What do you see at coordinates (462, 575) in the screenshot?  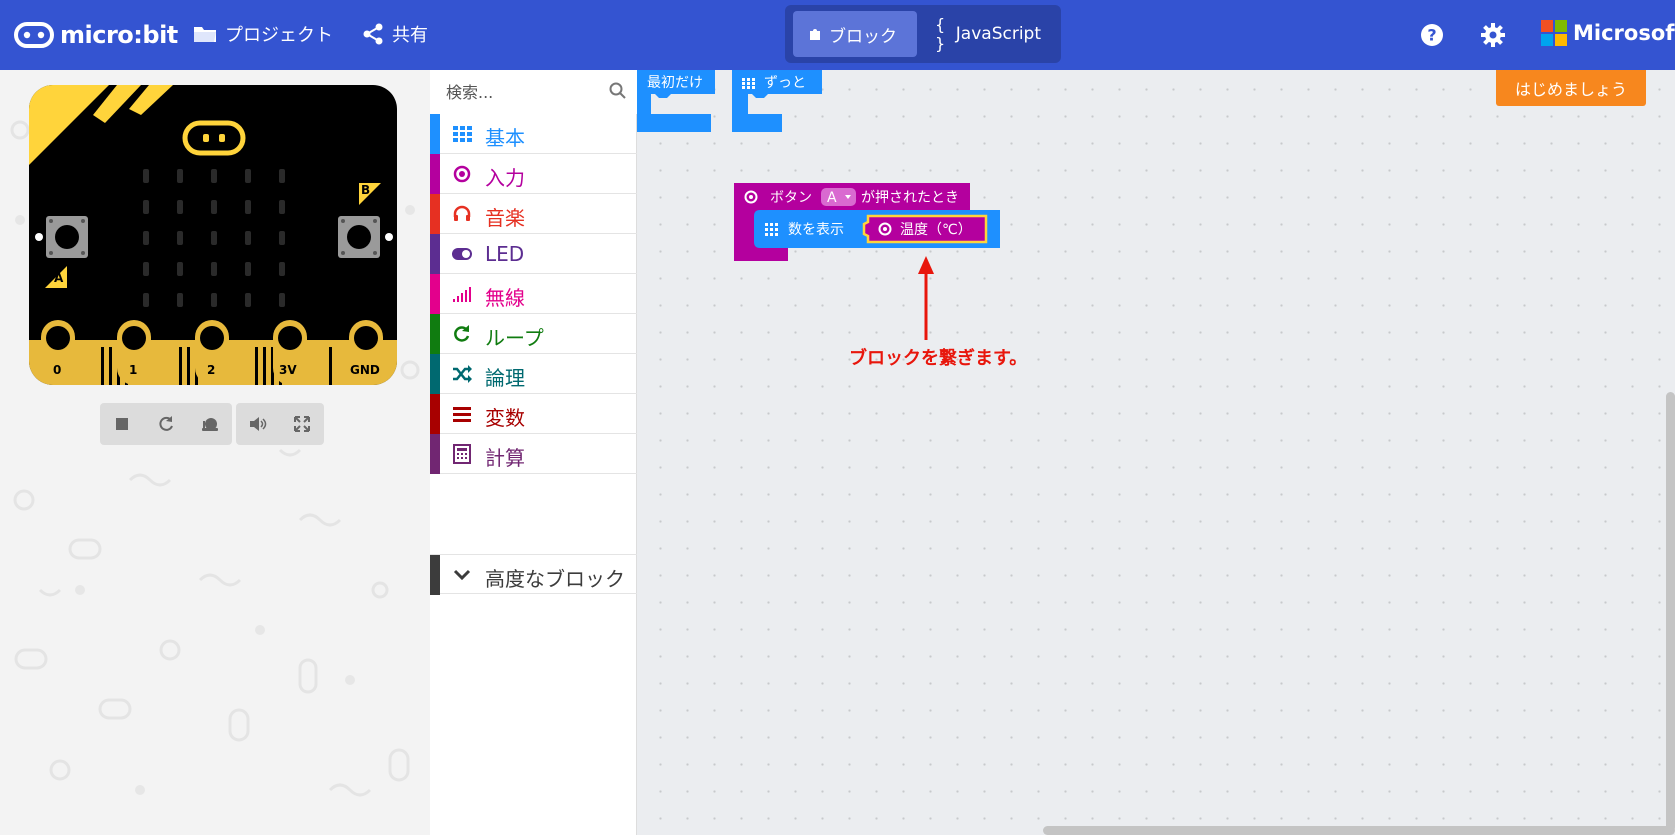 I see `chevron-down-icon` at bounding box center [462, 575].